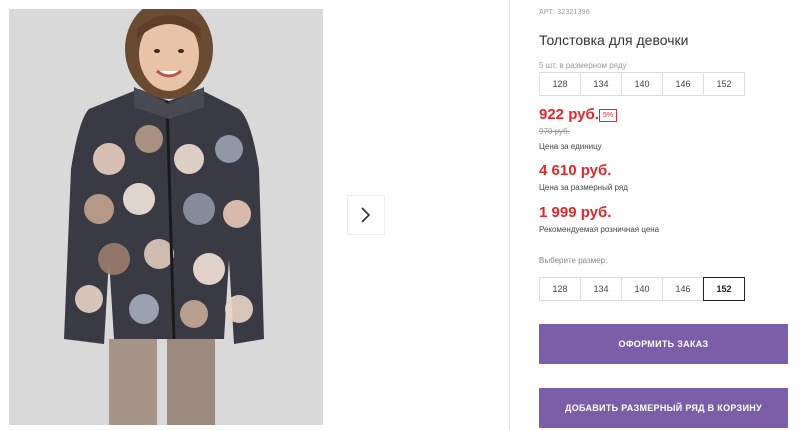 This screenshot has width=800, height=430. Describe the element at coordinates (599, 229) in the screenshot. I see `retail-price-label: Рекомендуемая розничная цена` at that location.